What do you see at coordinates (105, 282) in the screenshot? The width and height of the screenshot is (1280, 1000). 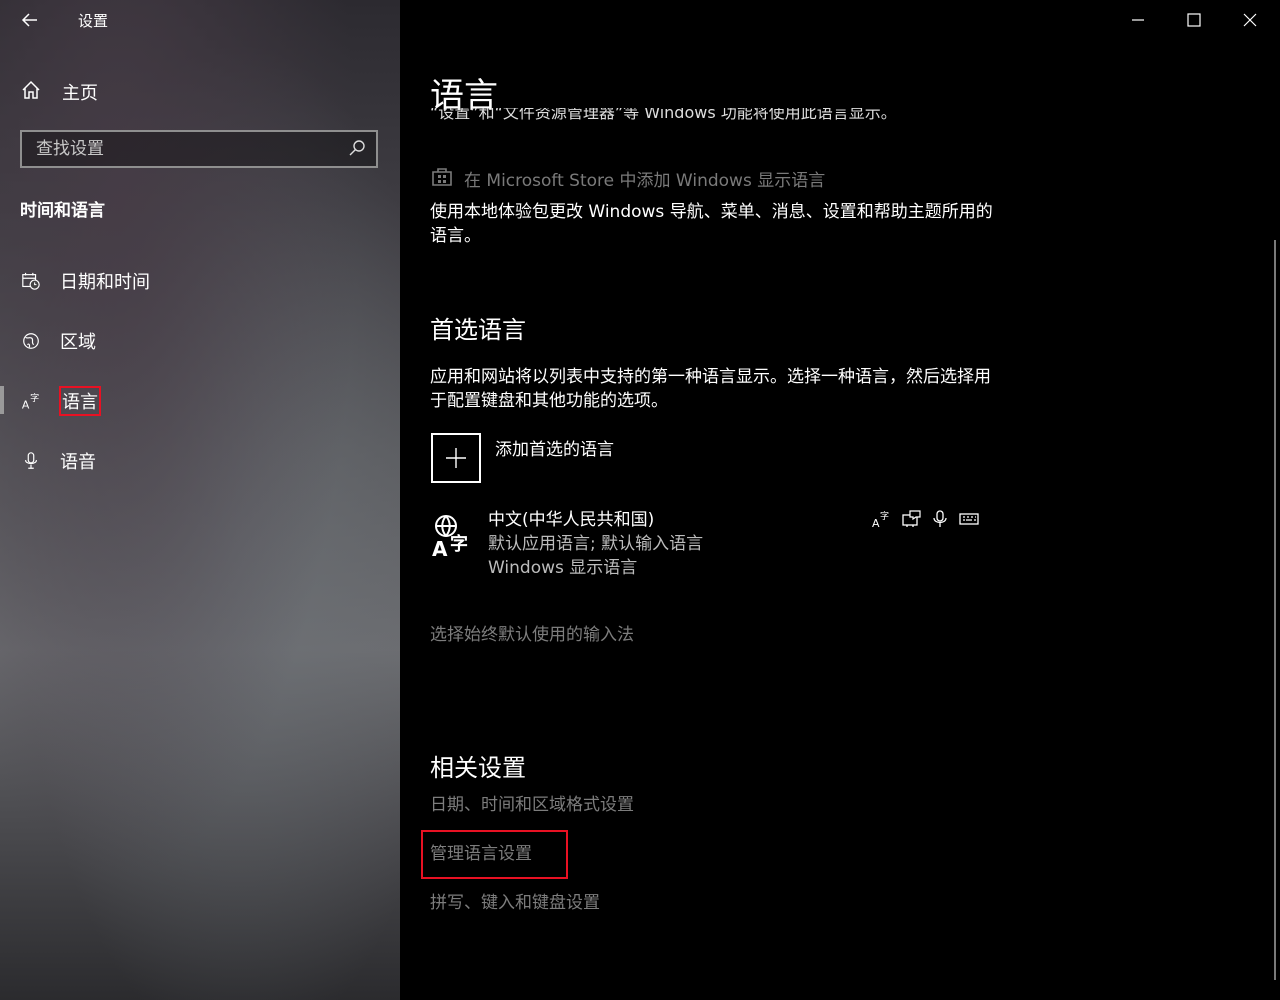 I see `sidebar-item-label: 日期和时间` at bounding box center [105, 282].